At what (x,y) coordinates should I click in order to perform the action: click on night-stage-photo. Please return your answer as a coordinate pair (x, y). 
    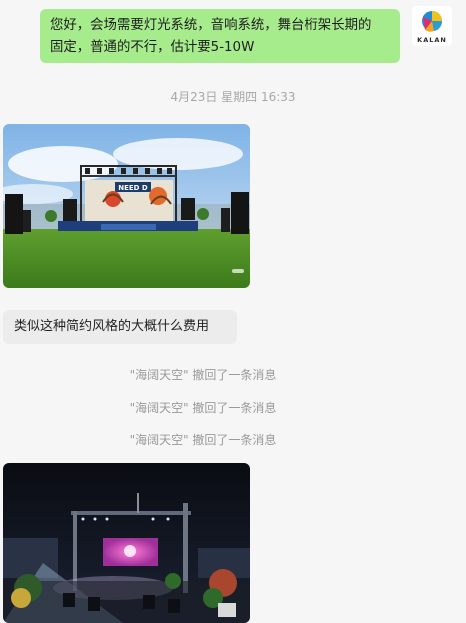
    Looking at the image, I should click on (126, 543).